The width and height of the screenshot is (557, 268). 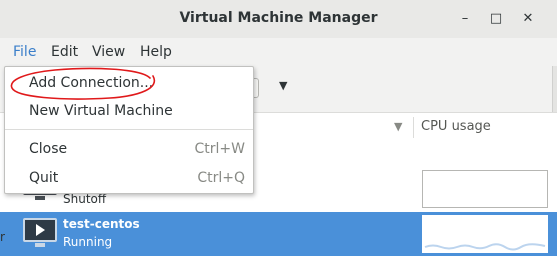 I want to click on vm-name: test-centos, so click(x=101, y=224).